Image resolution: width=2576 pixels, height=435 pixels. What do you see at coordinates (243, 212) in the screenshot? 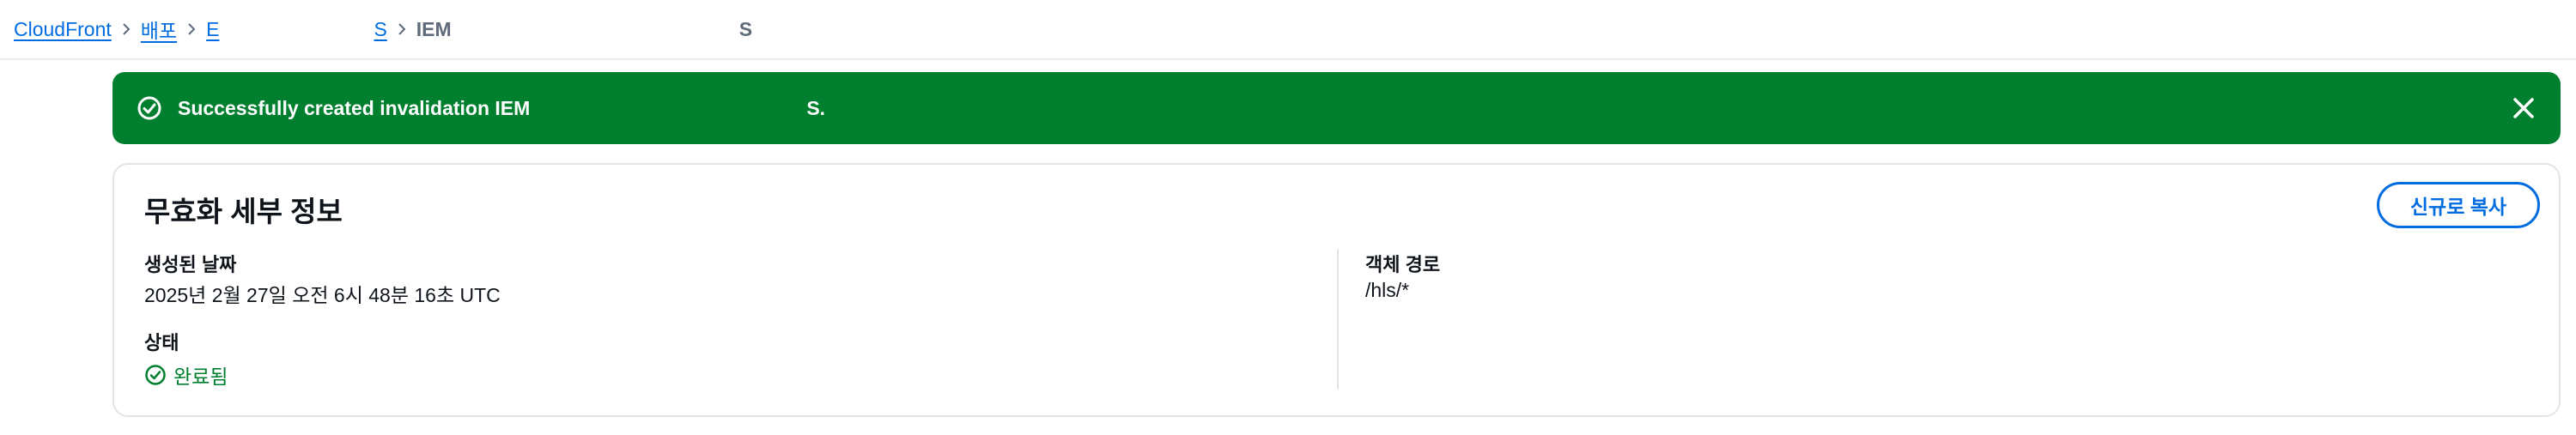
I see `card-title: 무효화 세부 정보` at bounding box center [243, 212].